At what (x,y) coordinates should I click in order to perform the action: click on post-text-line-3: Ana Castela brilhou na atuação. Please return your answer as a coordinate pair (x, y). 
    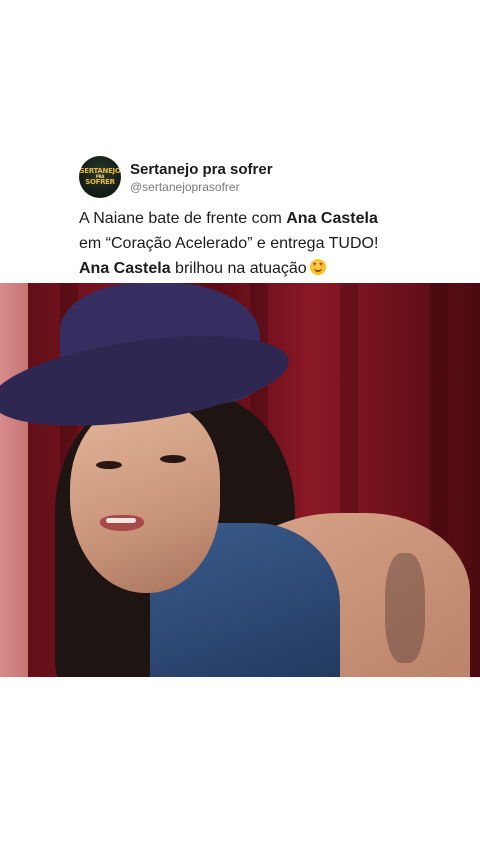
    Looking at the image, I should click on (249, 268).